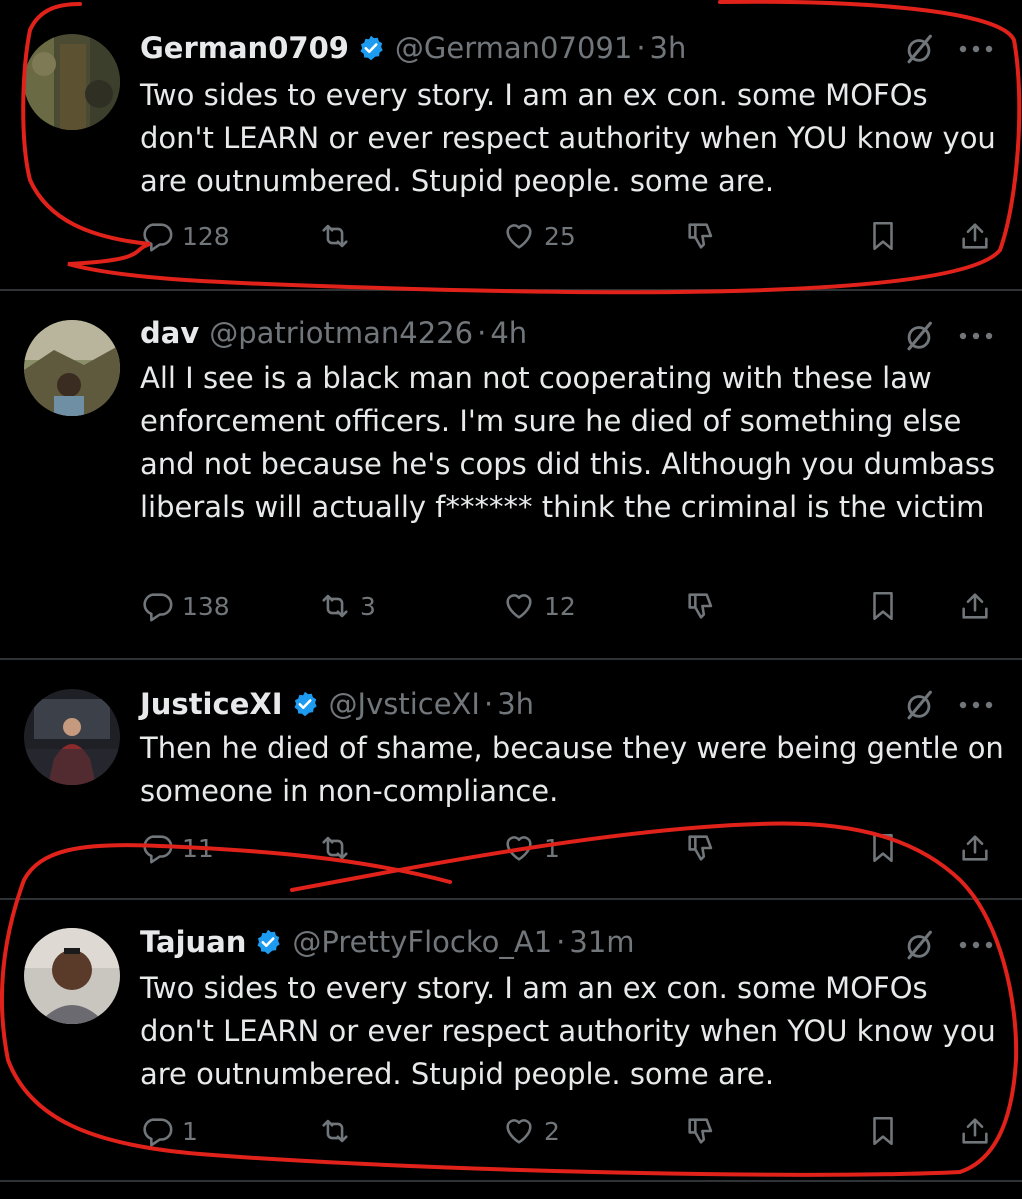  Describe the element at coordinates (539, 236) in the screenshot. I see `like-button: 25` at that location.